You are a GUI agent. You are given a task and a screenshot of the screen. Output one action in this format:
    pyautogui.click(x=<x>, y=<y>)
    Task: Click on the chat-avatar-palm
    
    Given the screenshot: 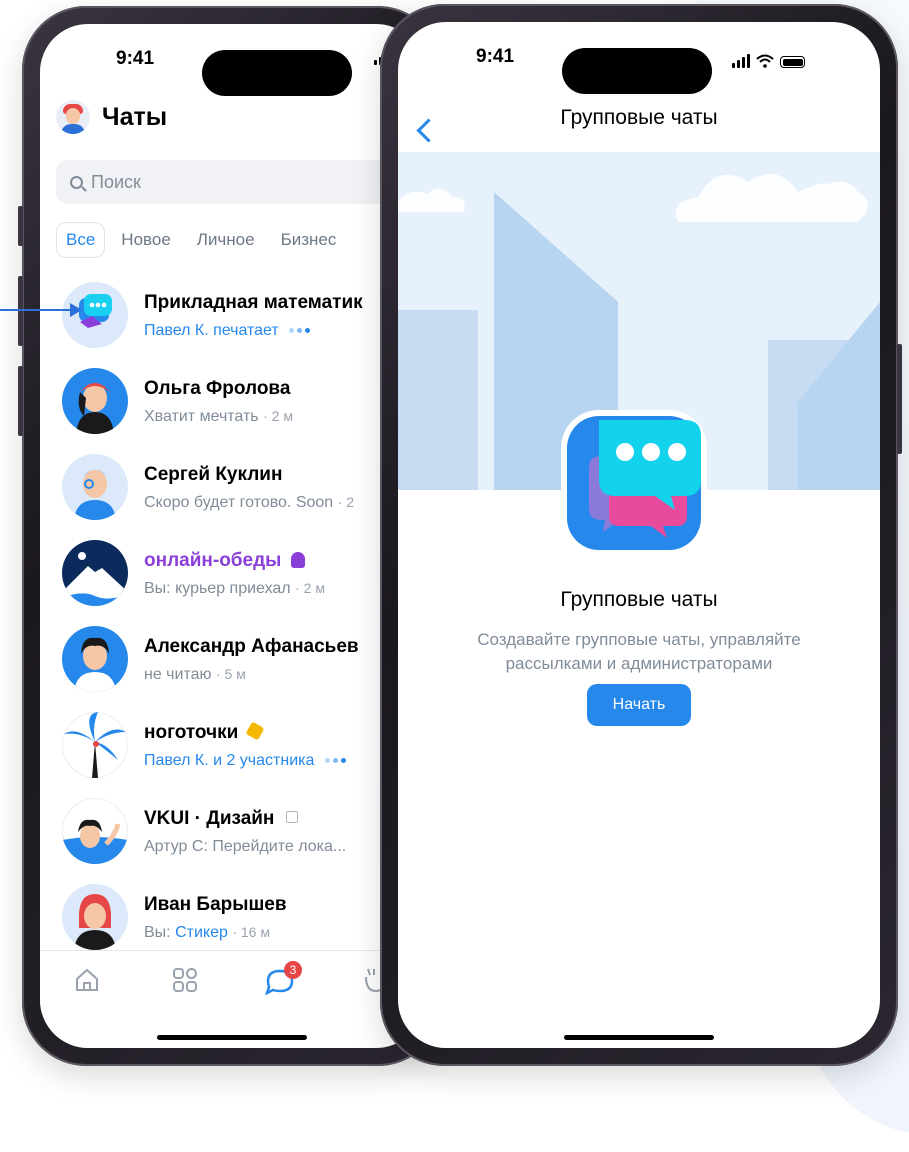 What is the action you would take?
    pyautogui.click(x=95, y=745)
    